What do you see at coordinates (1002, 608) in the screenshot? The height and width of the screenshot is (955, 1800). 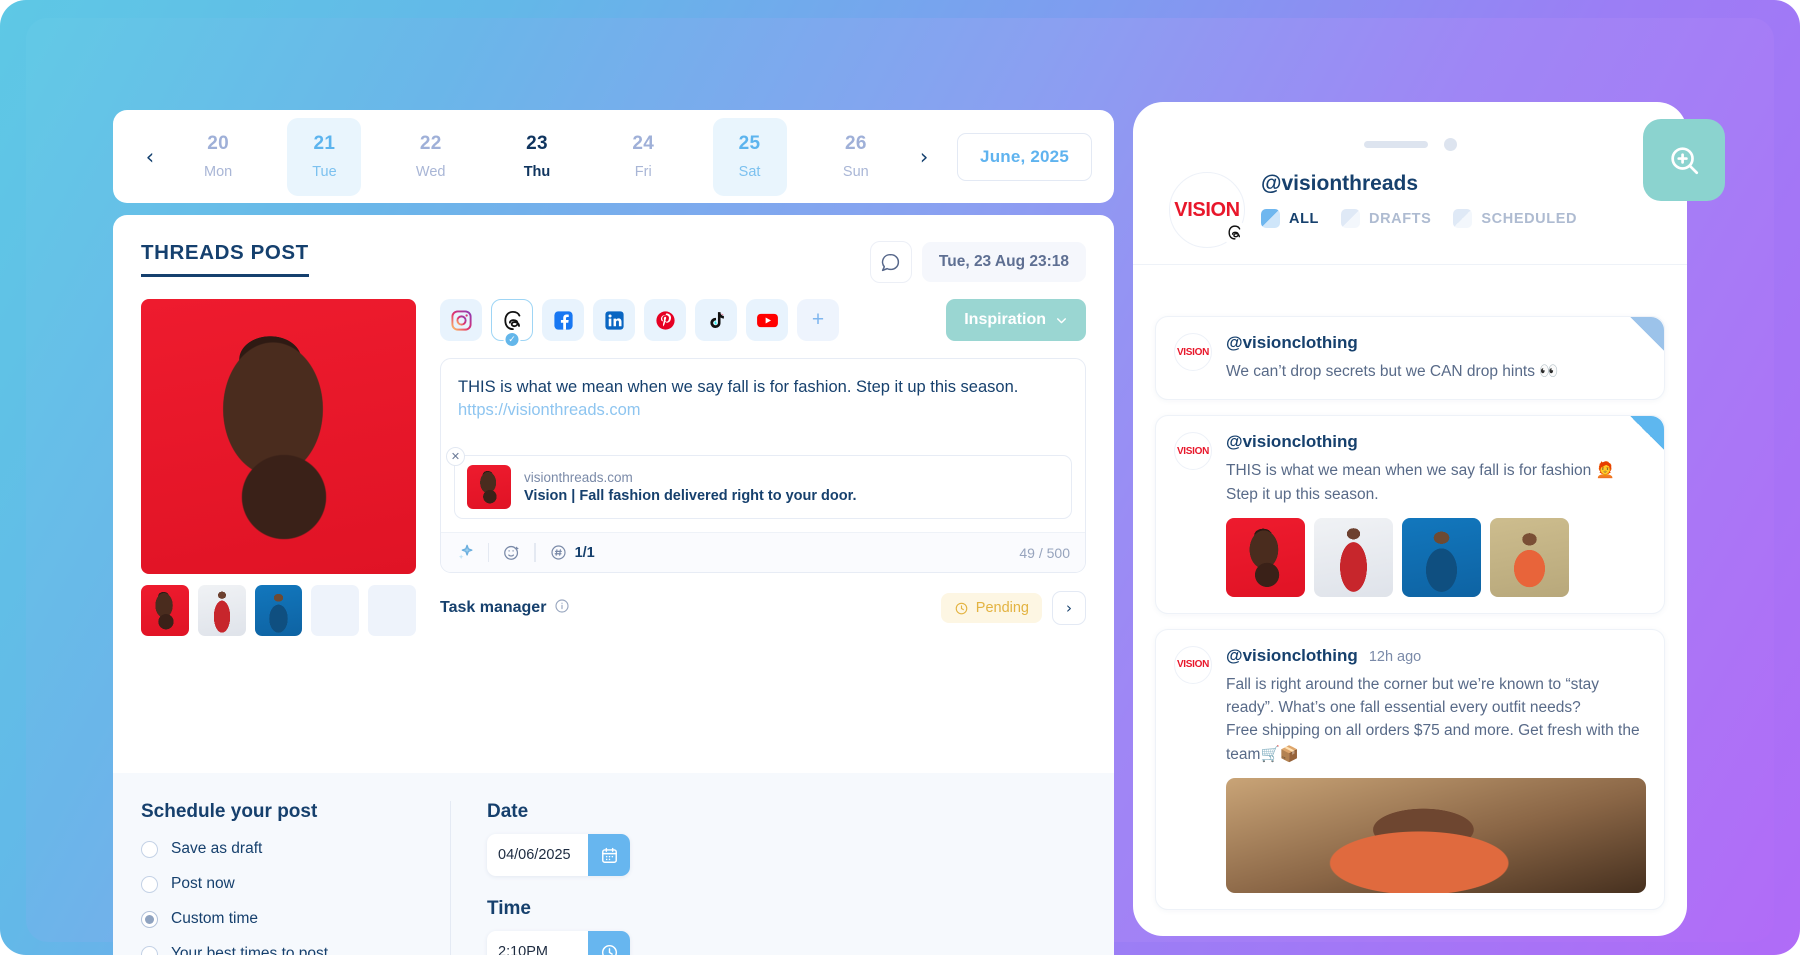 I see `status-badge-label: Pending` at bounding box center [1002, 608].